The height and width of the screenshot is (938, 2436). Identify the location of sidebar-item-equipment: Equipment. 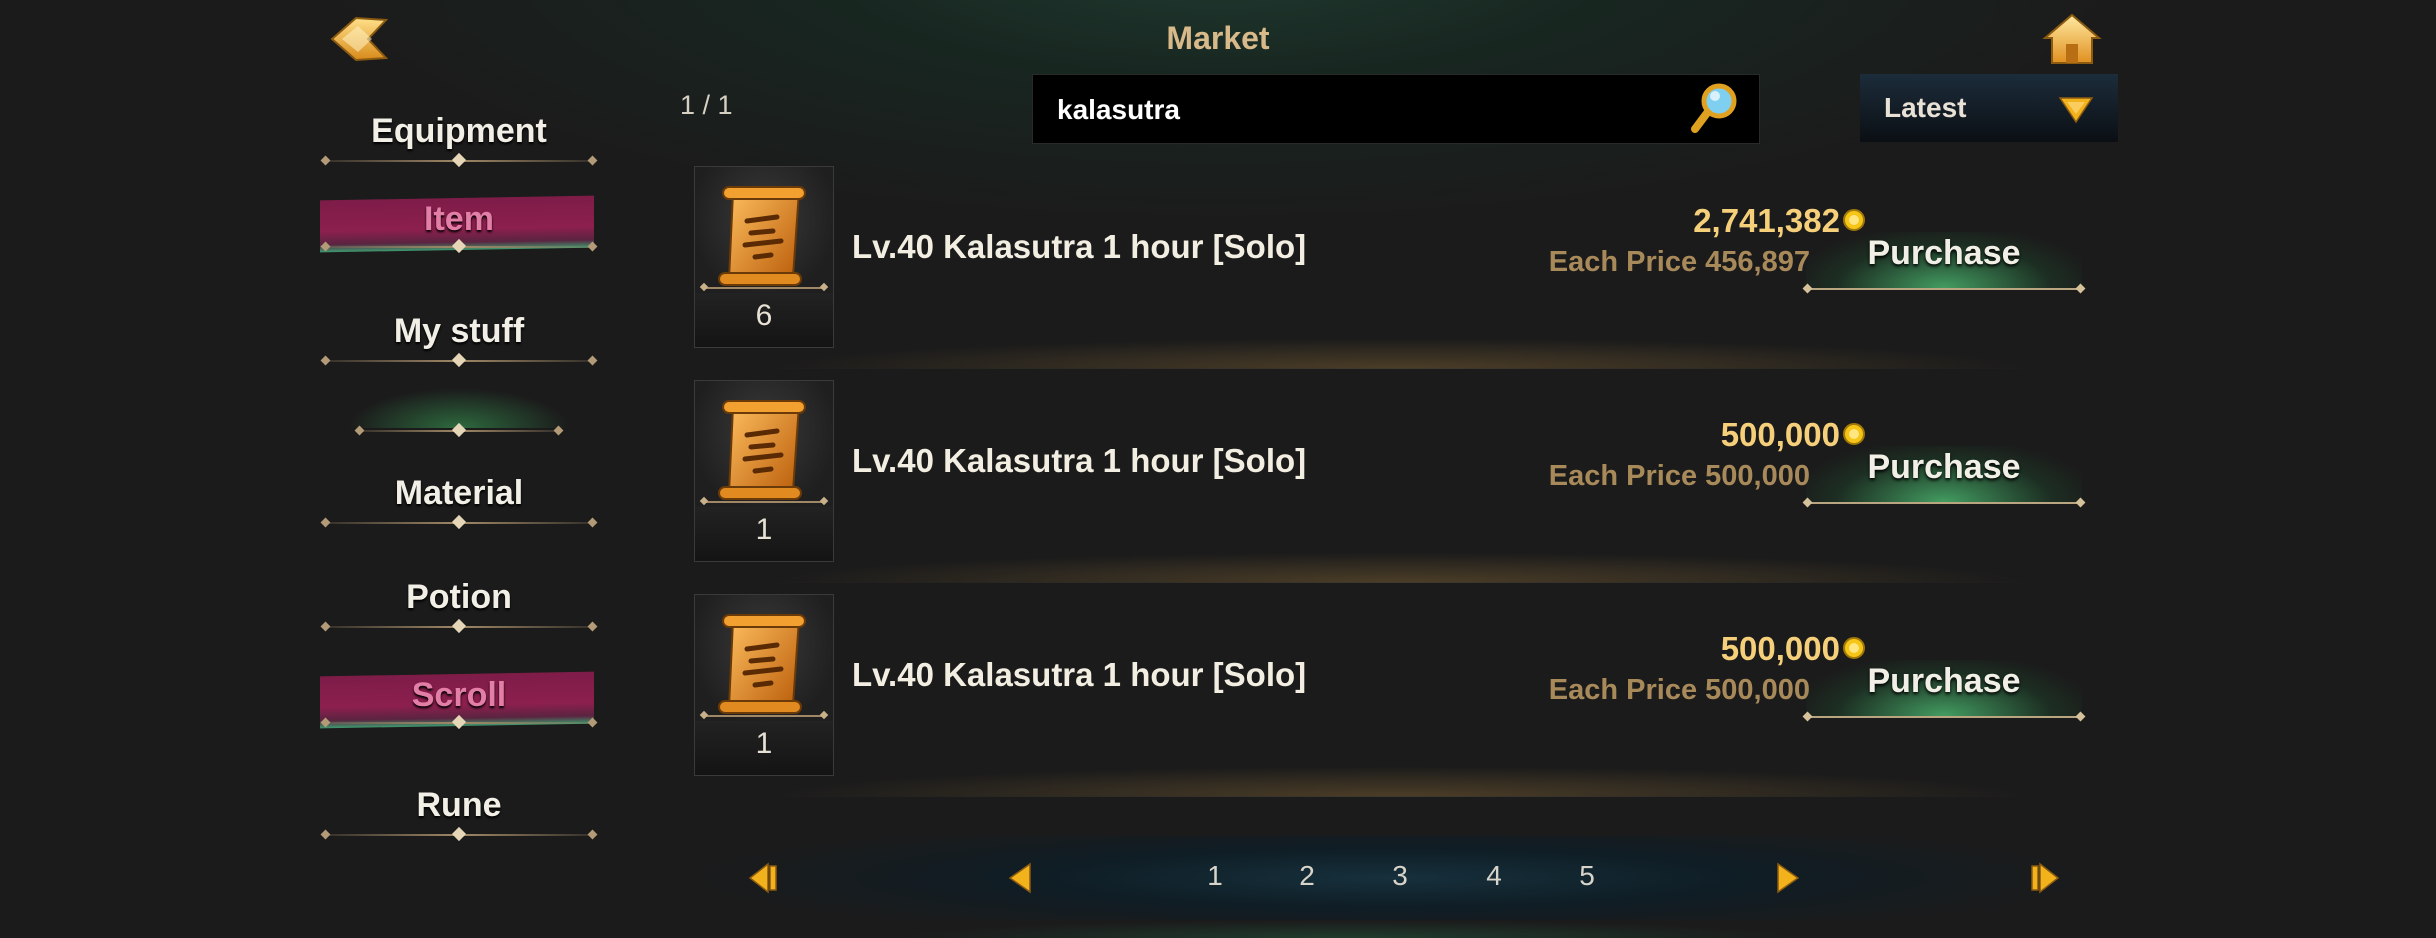
(459, 140).